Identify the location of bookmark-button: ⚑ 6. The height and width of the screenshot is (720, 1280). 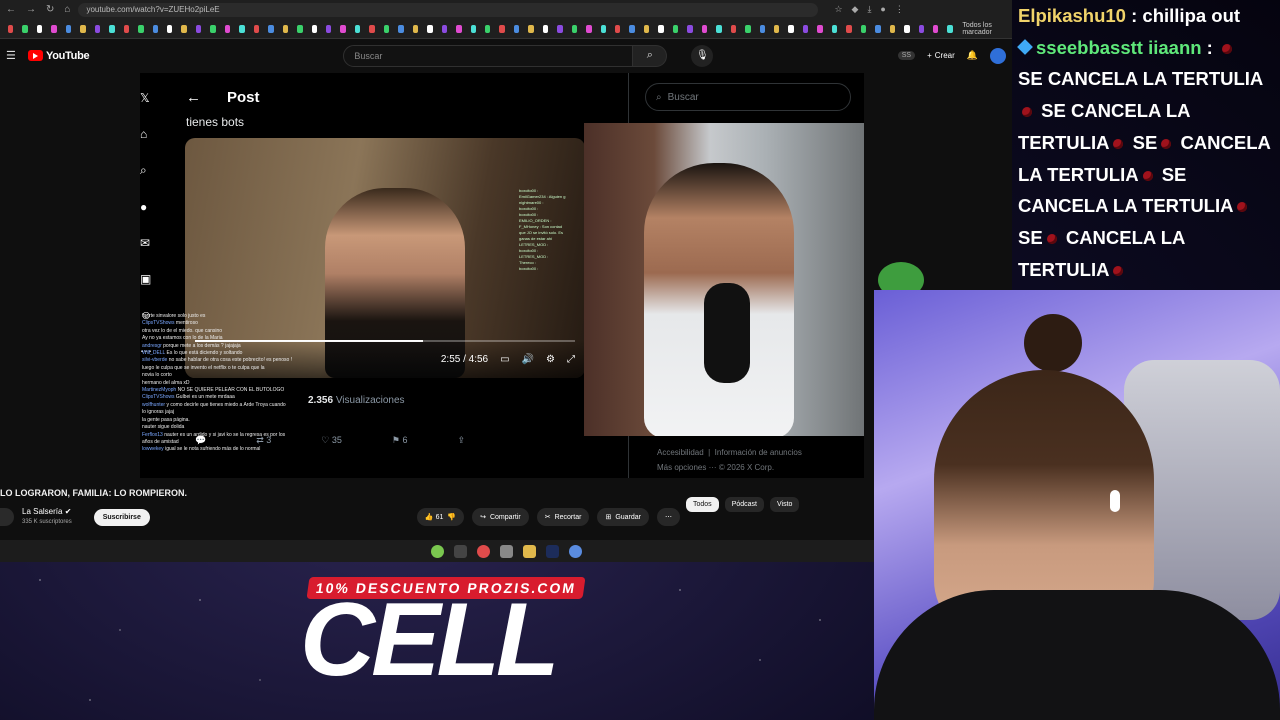
(400, 440).